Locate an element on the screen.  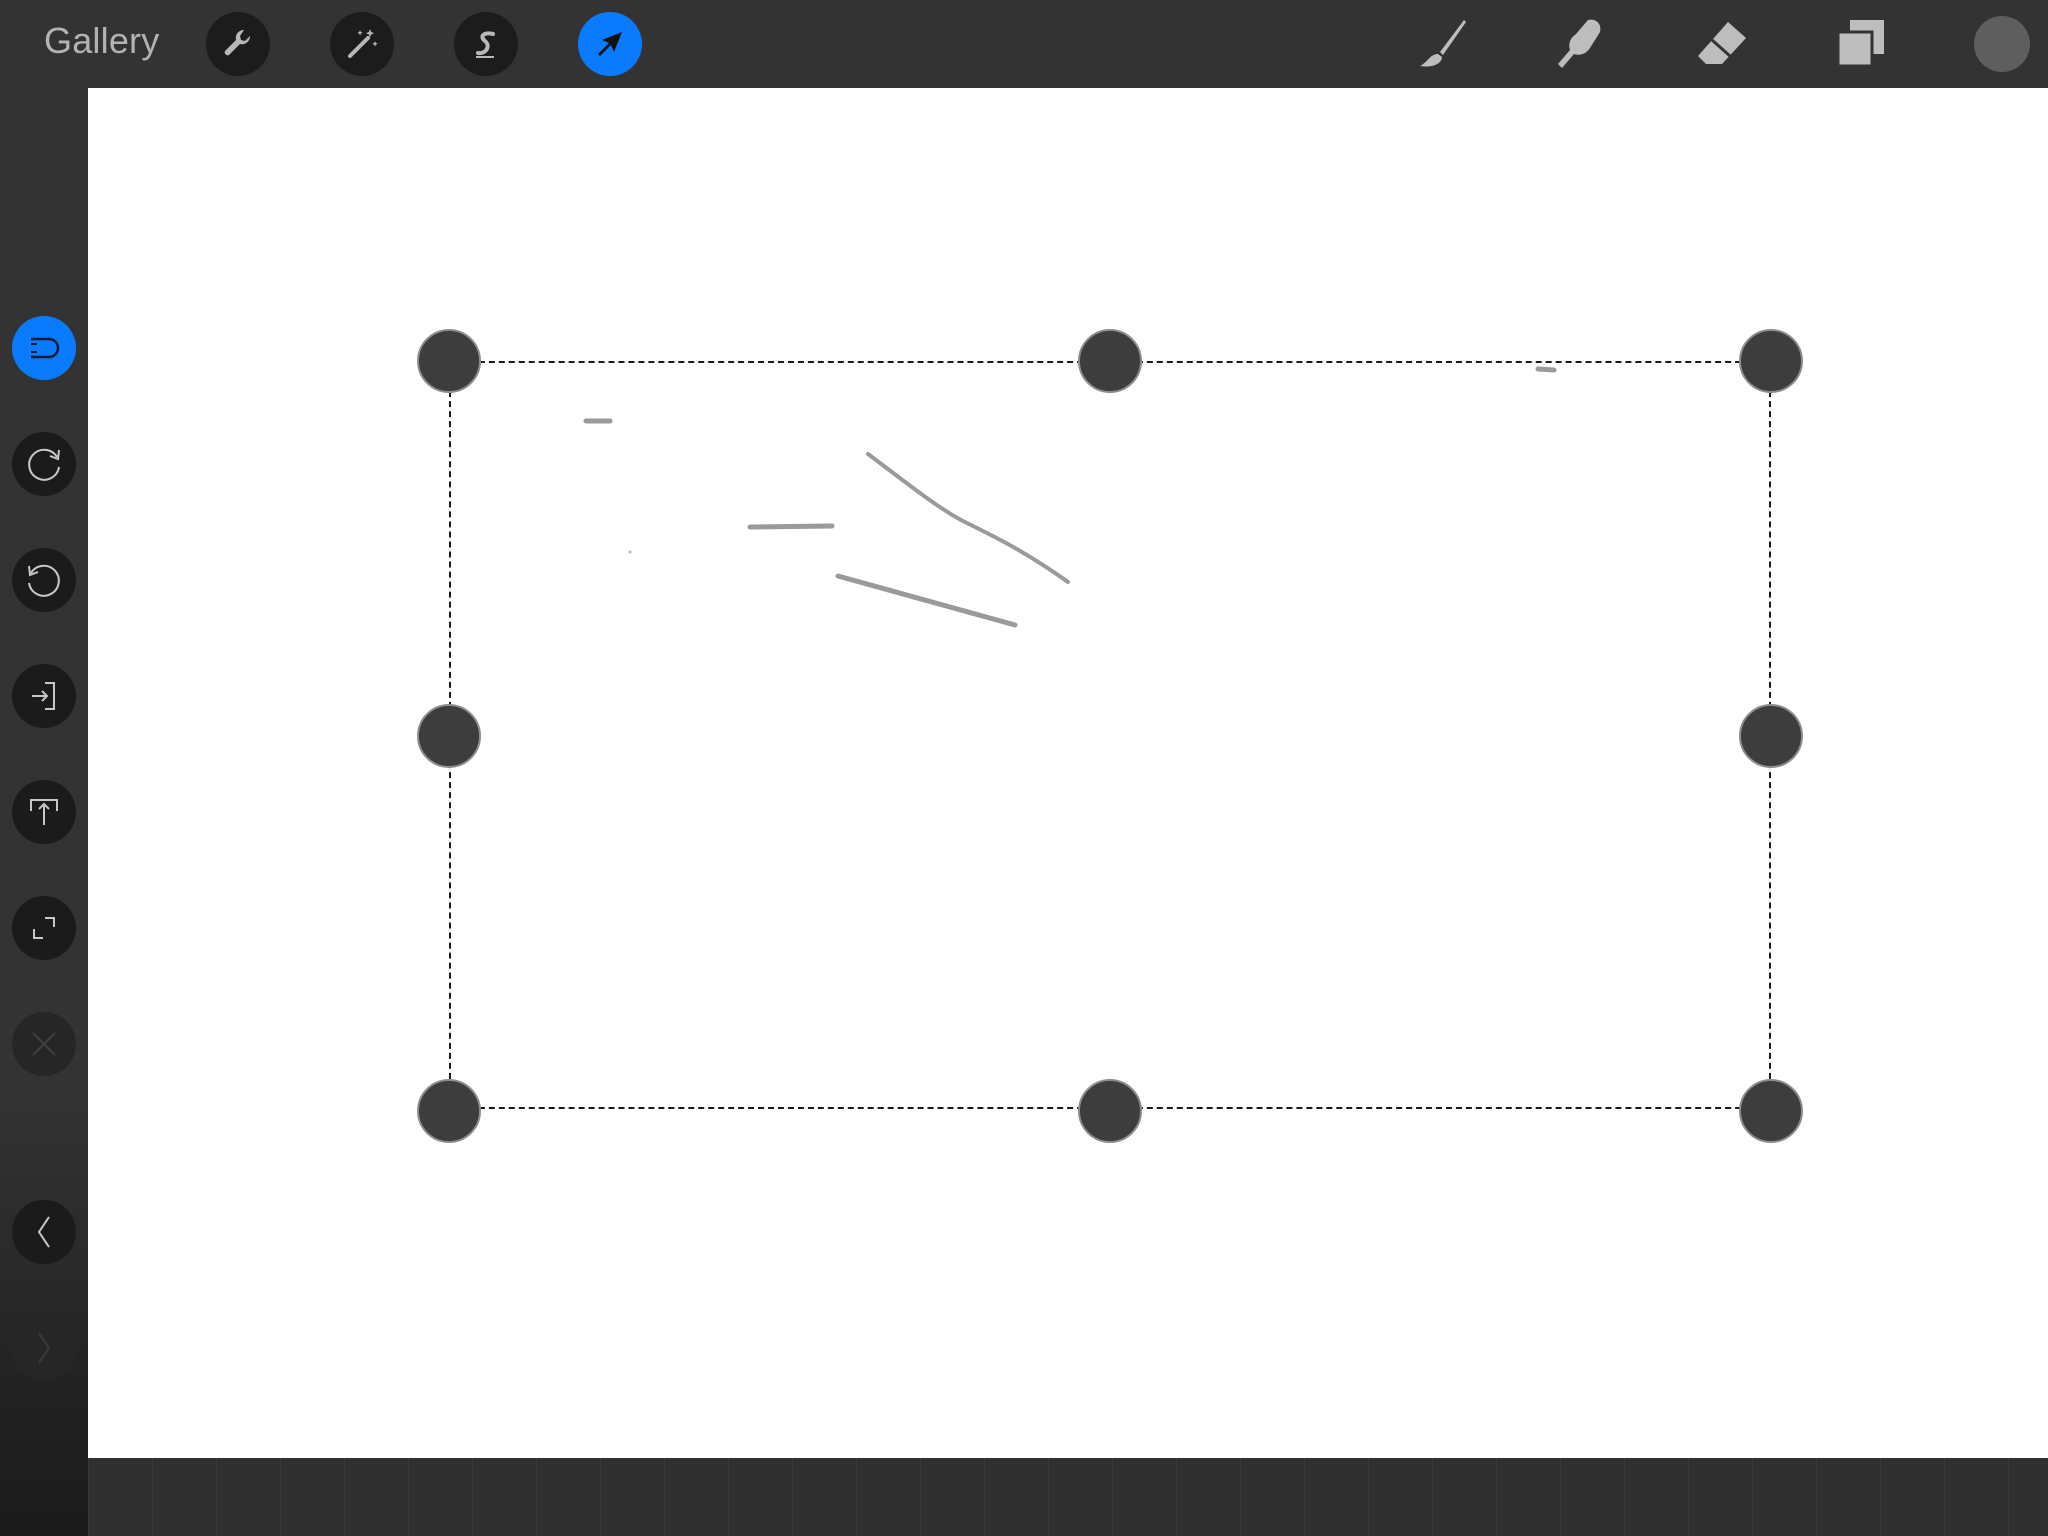
close-icon is located at coordinates (44, 1044).